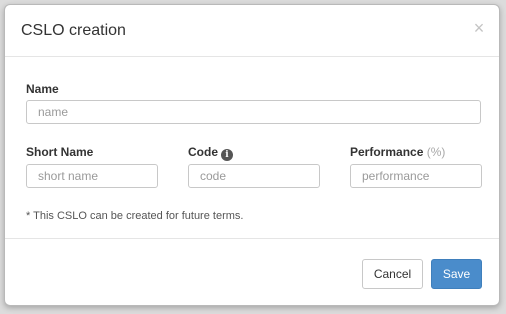 The image size is (506, 314). What do you see at coordinates (253, 112) in the screenshot?
I see `name-input` at bounding box center [253, 112].